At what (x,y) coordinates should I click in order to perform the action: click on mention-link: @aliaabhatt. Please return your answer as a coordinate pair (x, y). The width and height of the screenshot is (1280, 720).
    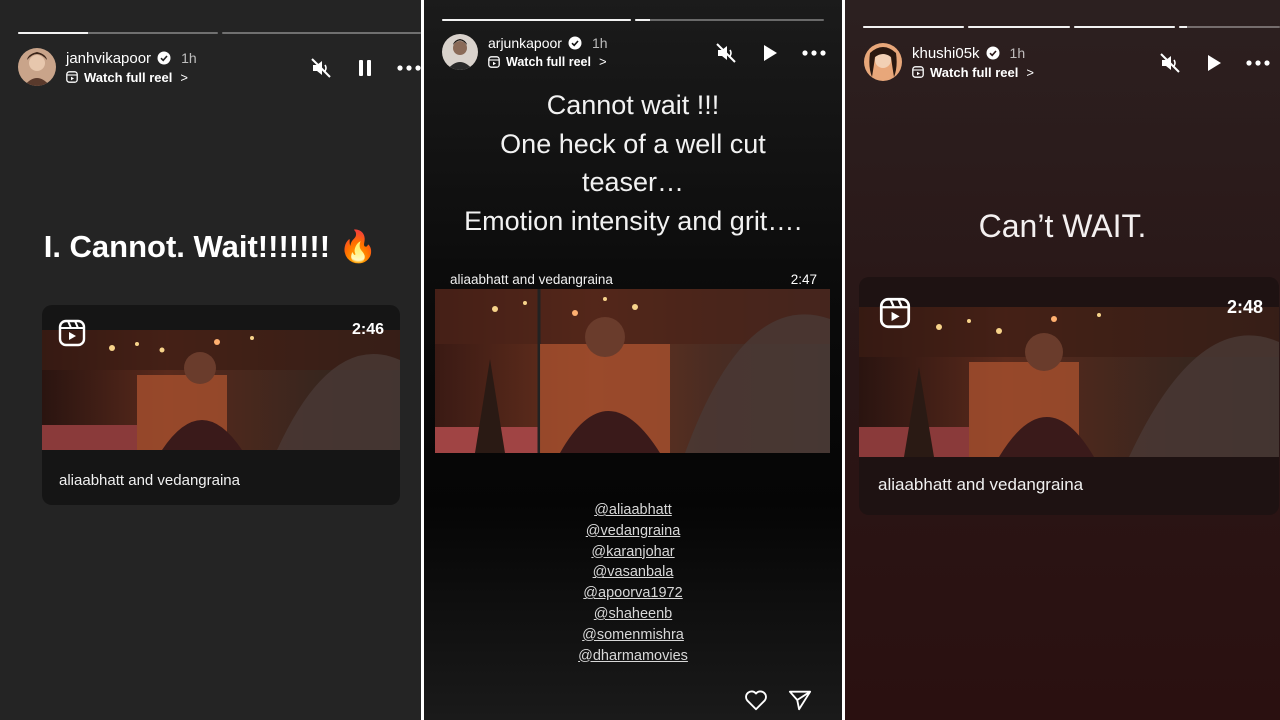
    Looking at the image, I should click on (633, 510).